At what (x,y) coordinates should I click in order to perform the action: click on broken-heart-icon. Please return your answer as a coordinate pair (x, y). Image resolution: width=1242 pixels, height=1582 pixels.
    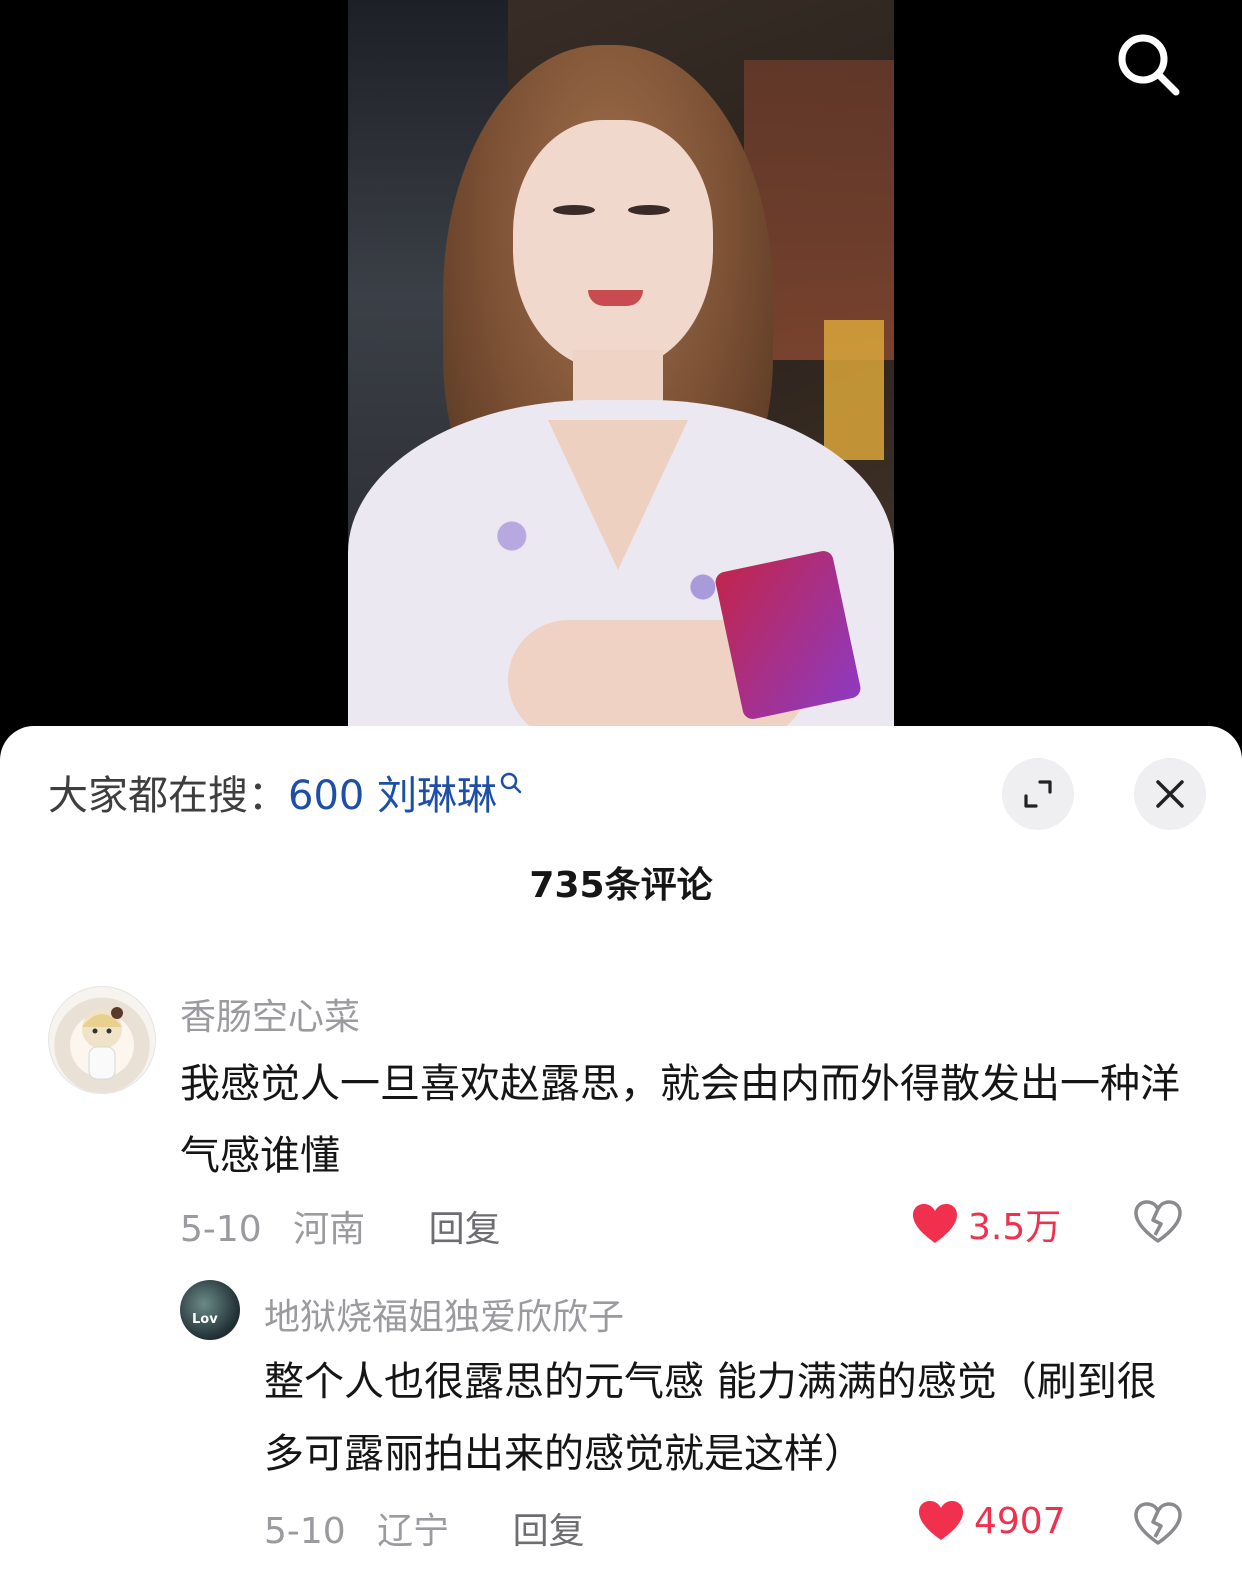
    Looking at the image, I should click on (1158, 1523).